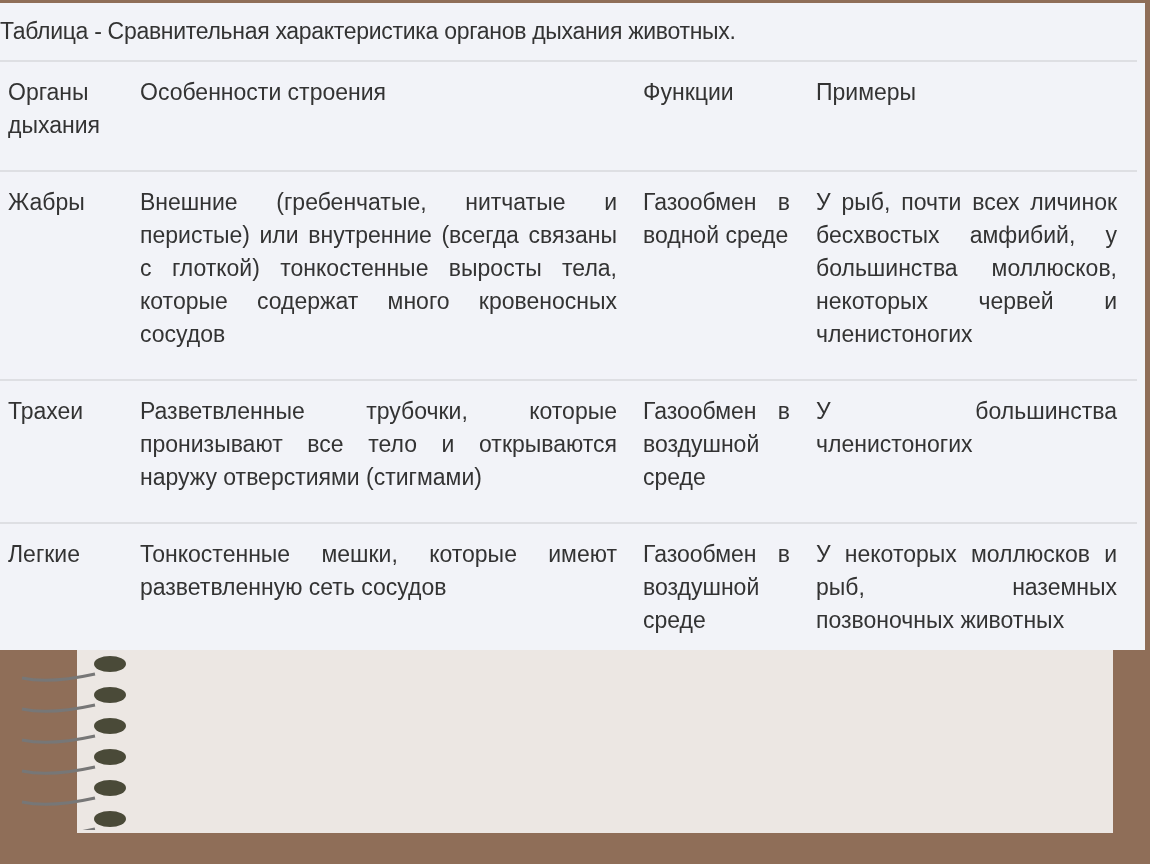 This screenshot has height=864, width=1150. What do you see at coordinates (688, 92) in the screenshot?
I see `column-header: Функции` at bounding box center [688, 92].